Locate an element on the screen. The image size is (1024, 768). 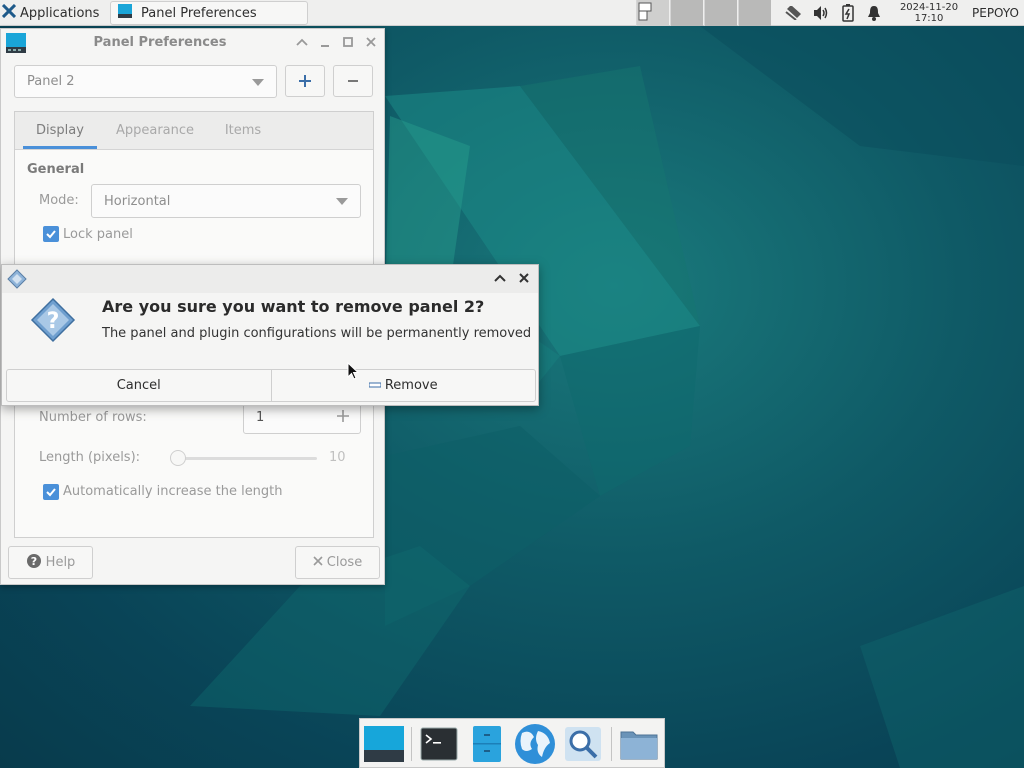
lock-panel-checkbox is located at coordinates (51, 234).